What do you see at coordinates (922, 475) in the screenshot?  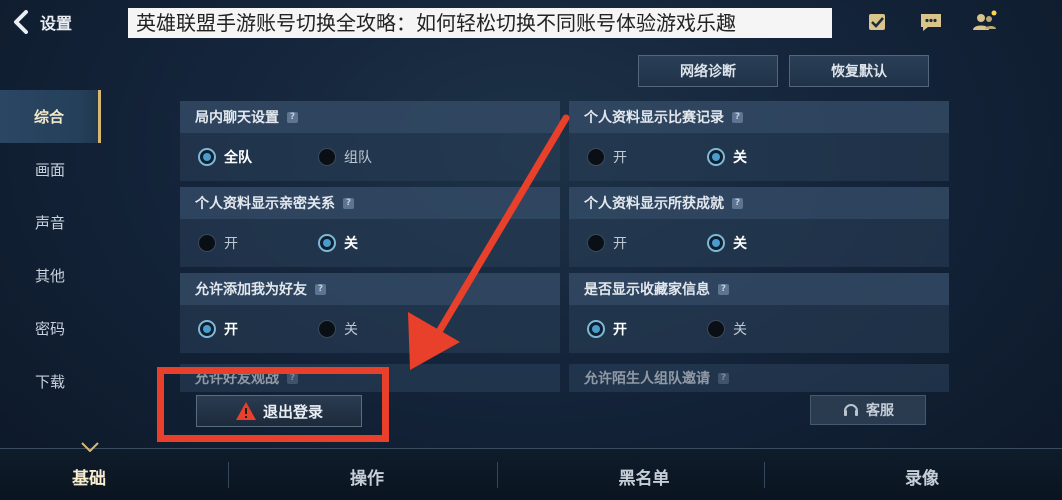 I see `tab-replay: 录像` at bounding box center [922, 475].